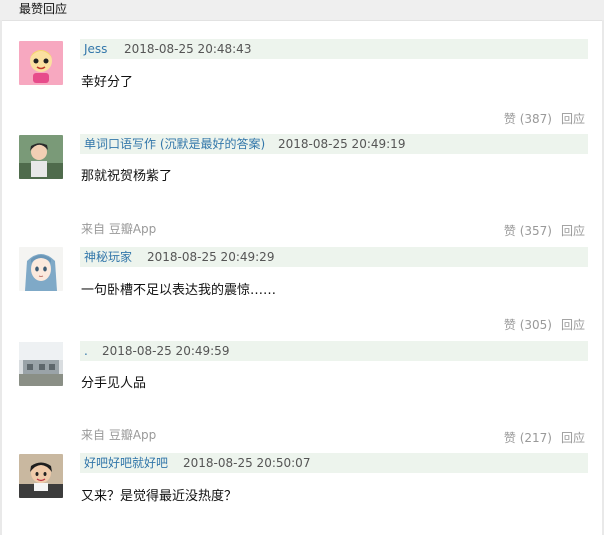 The height and width of the screenshot is (535, 604). Describe the element at coordinates (334, 257) in the screenshot. I see `comment-meta: 神秘玩家 2018-08-25 20:49:29` at that location.